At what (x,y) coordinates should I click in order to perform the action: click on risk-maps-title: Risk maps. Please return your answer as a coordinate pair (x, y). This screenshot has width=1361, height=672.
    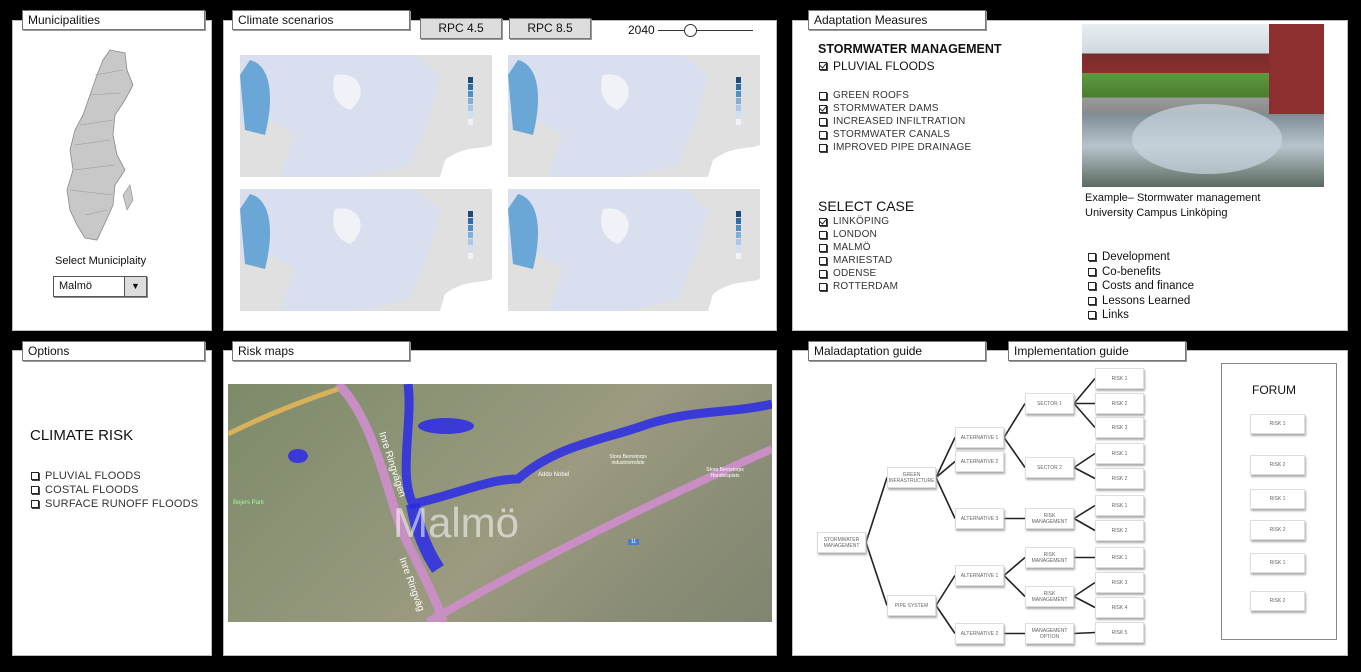
    Looking at the image, I should click on (321, 351).